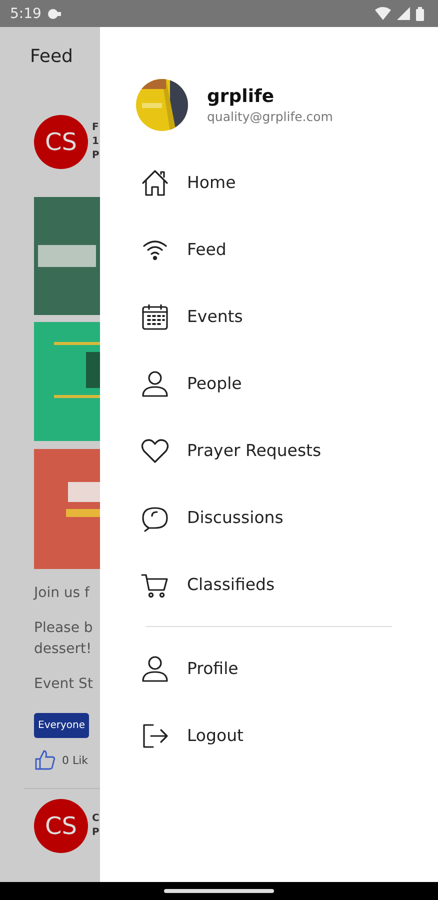 The image size is (438, 900). I want to click on user-name: grplife, so click(241, 96).